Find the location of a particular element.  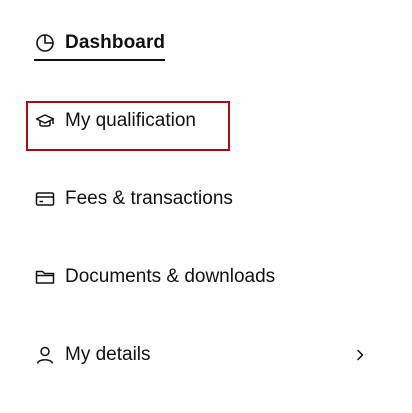

nav-item-dashboard: Dashboard is located at coordinates (100, 44).